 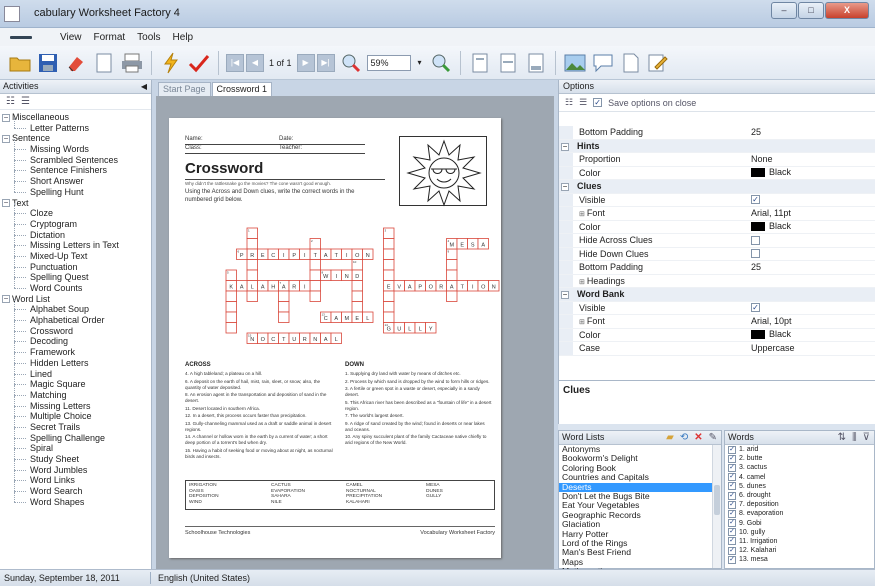 What do you see at coordinates (420, 63) in the screenshot?
I see `zoom-dropdown-icon: ▾` at bounding box center [420, 63].